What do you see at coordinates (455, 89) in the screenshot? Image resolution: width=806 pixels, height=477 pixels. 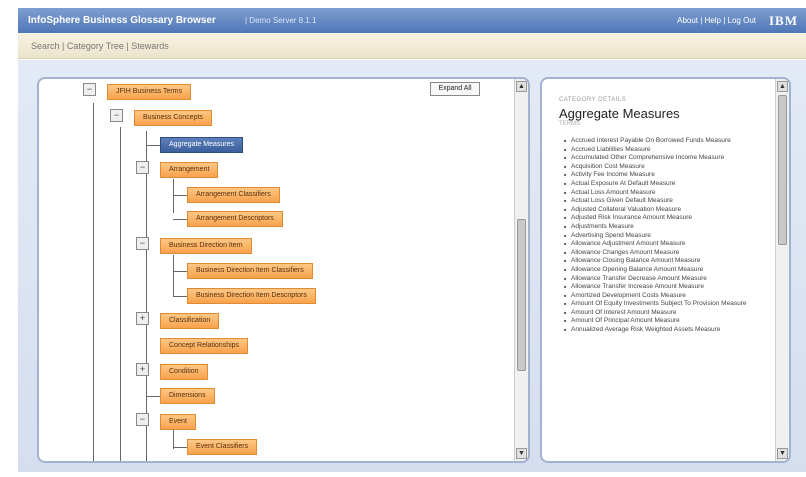 I see `expand-all-button: Expand All` at bounding box center [455, 89].